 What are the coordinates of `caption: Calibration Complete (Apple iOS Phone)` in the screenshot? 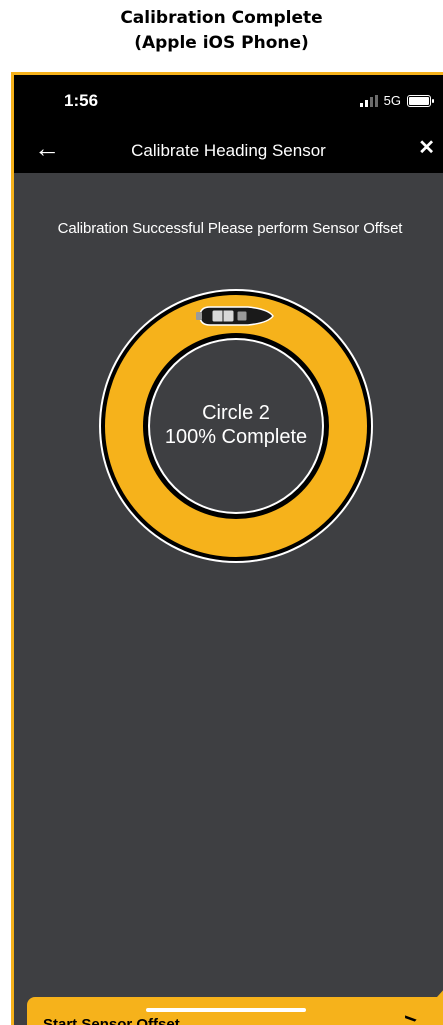 It's located at (221, 31).